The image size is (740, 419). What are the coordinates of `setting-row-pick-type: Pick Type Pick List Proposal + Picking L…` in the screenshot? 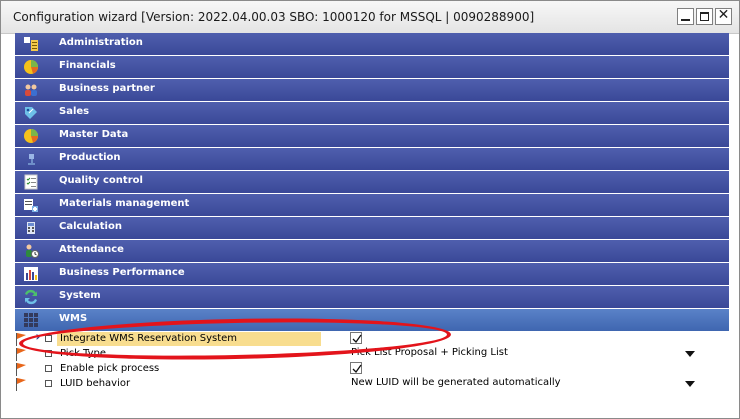 It's located at (372, 354).